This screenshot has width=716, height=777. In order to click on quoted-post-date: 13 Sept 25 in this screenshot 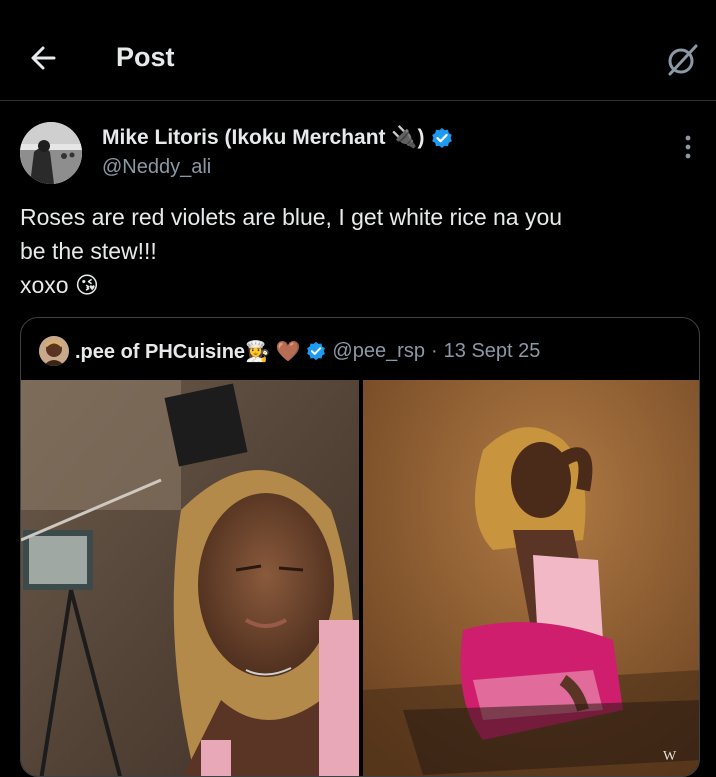, I will do `click(492, 351)`.